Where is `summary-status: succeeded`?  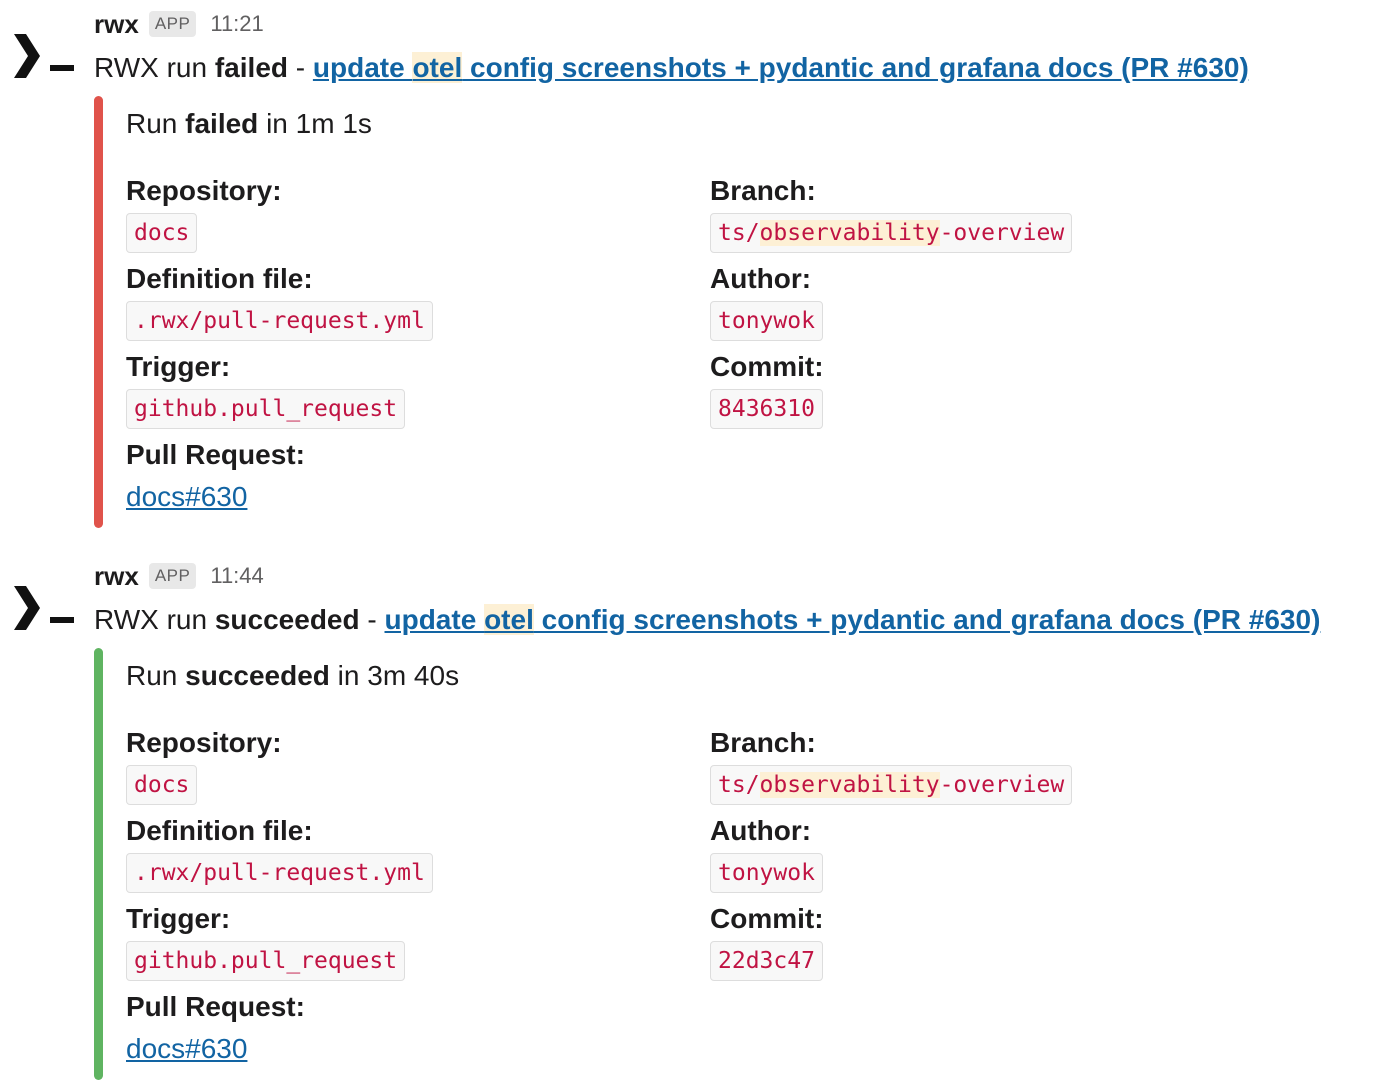
summary-status: succeeded is located at coordinates (257, 675).